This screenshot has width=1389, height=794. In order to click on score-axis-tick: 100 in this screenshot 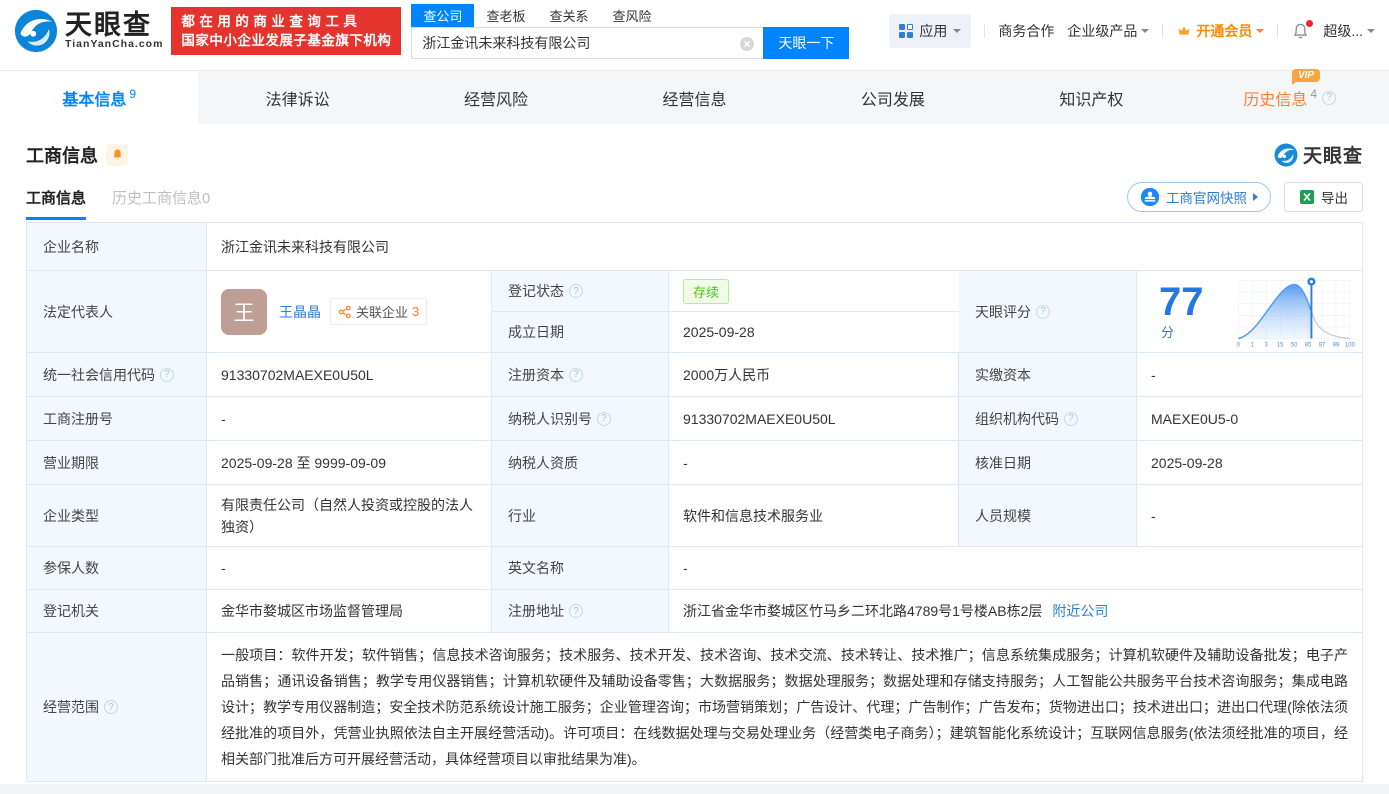, I will do `click(1350, 346)`.